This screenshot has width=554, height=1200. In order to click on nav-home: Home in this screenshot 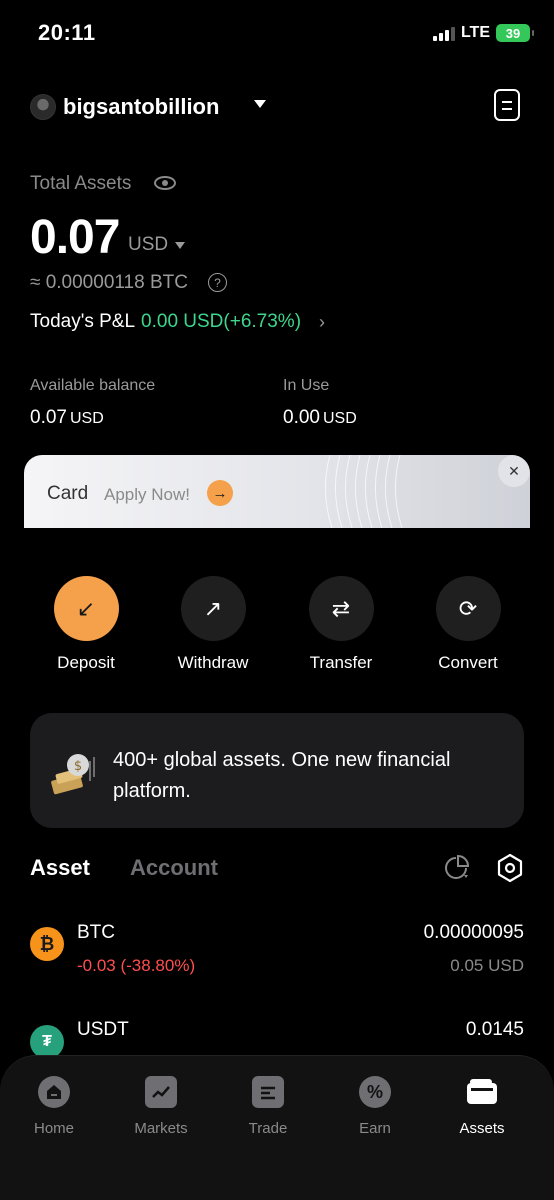, I will do `click(54, 1106)`.